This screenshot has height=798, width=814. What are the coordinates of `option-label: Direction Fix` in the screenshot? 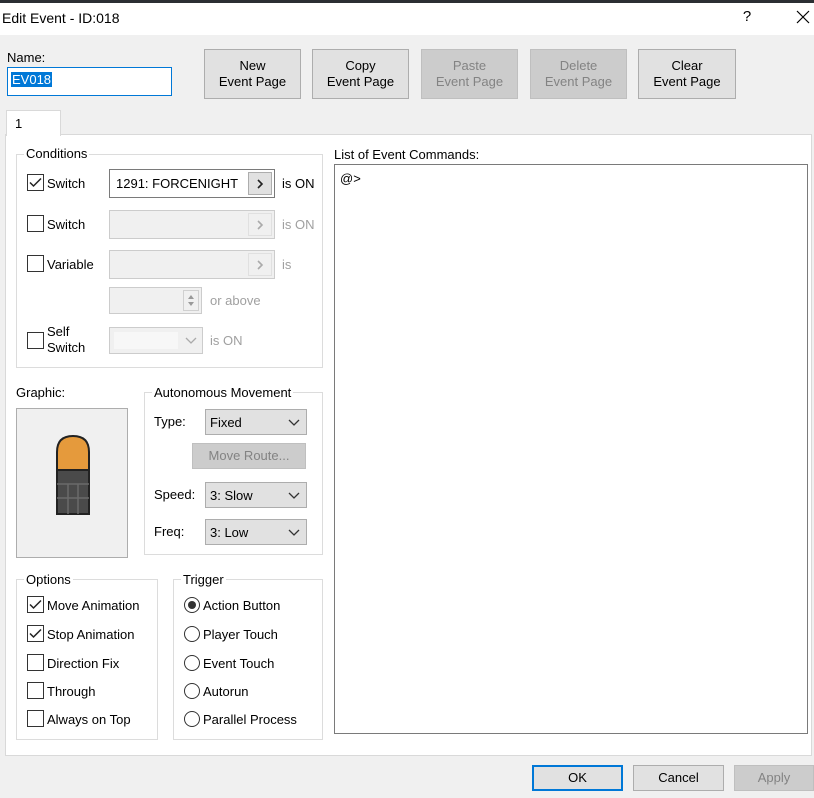 It's located at (83, 663).